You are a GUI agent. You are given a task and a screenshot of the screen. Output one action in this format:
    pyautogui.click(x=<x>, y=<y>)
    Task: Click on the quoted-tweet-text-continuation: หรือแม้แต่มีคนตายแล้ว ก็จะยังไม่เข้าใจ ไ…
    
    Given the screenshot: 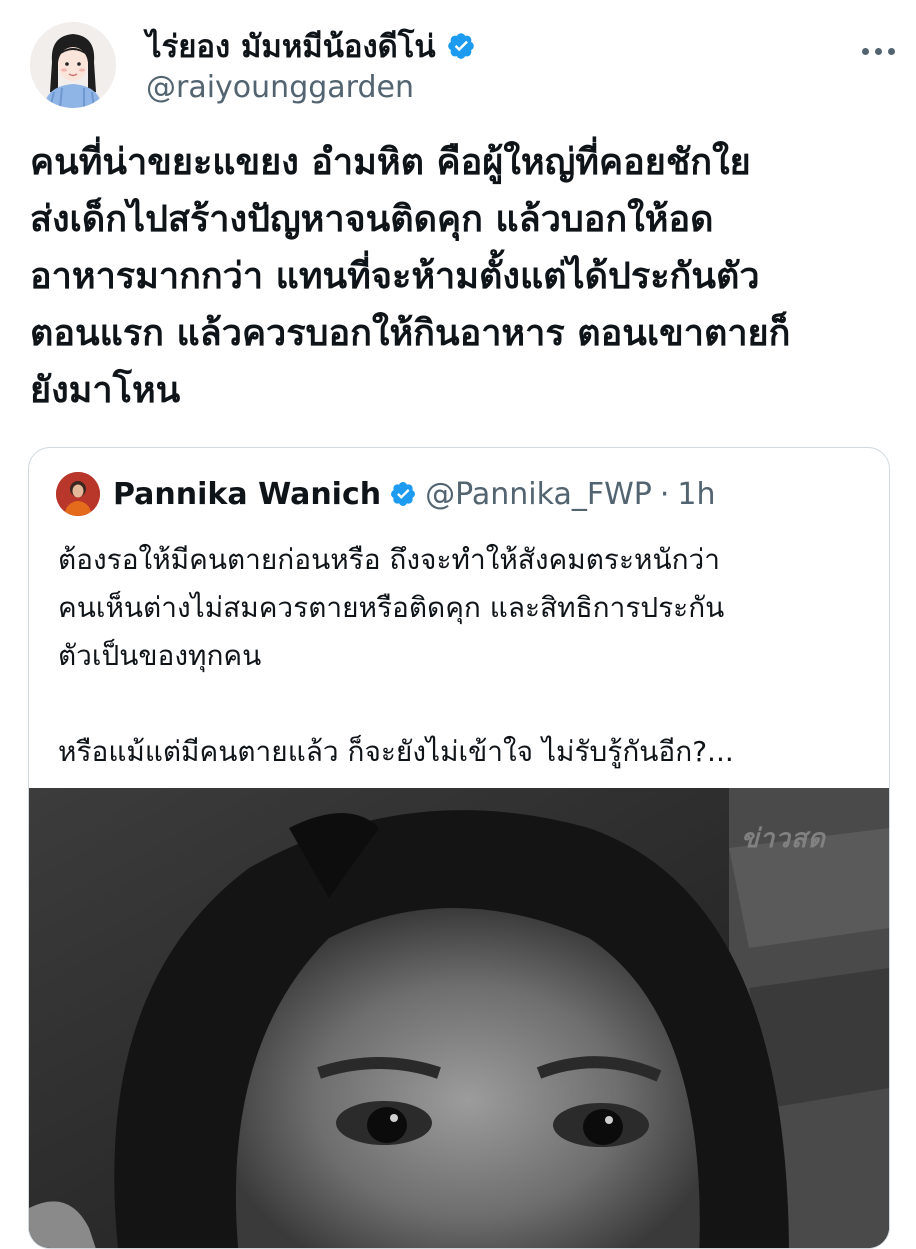 What is the action you would take?
    pyautogui.click(x=396, y=751)
    